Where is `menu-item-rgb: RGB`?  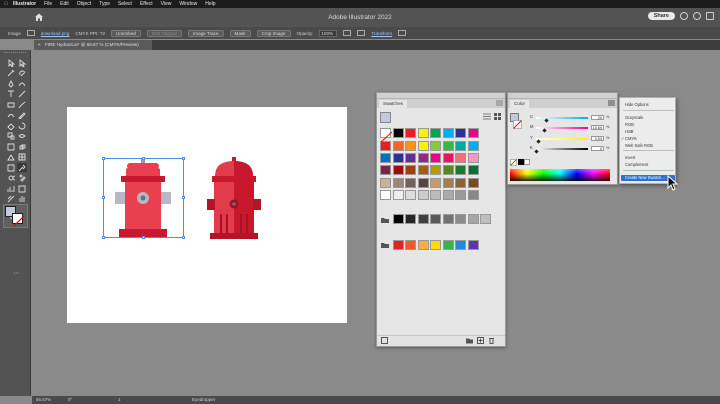 menu-item-rgb: RGB is located at coordinates (650, 125).